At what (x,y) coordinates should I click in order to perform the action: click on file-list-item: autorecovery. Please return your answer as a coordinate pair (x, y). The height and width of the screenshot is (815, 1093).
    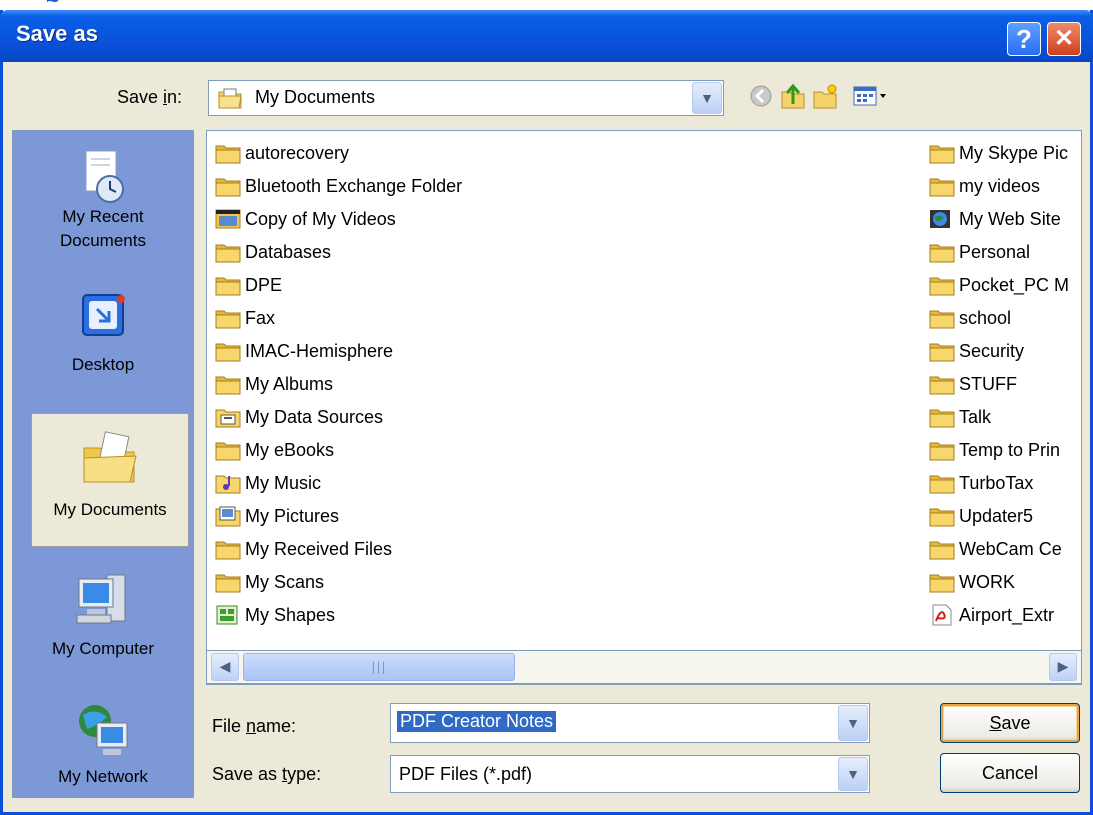
    Looking at the image, I should click on (282, 153).